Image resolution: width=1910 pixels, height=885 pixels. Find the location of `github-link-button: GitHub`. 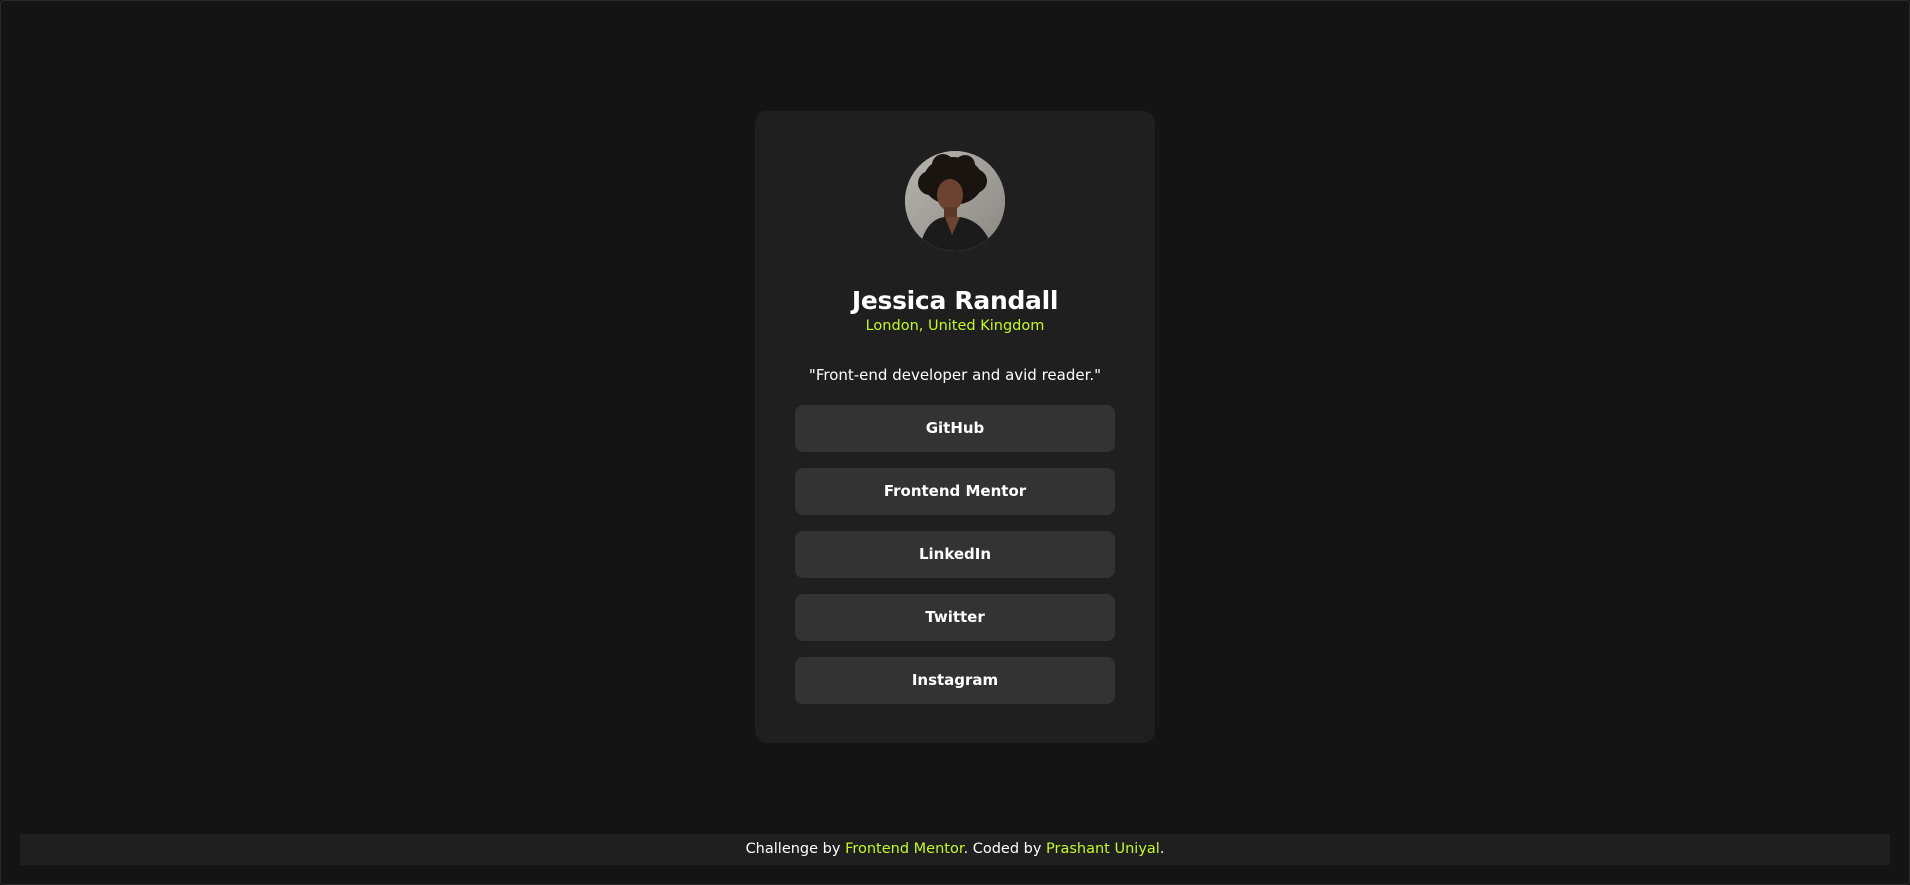

github-link-button: GitHub is located at coordinates (955, 428).